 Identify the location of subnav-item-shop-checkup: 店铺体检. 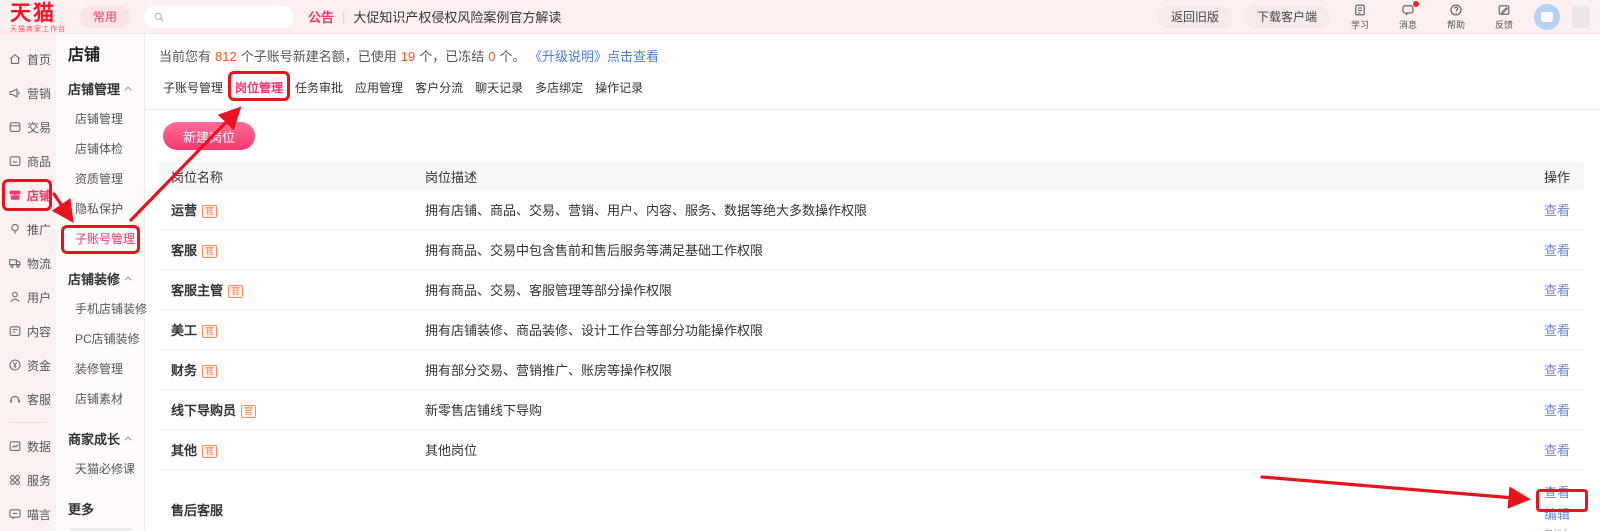
(100, 149).